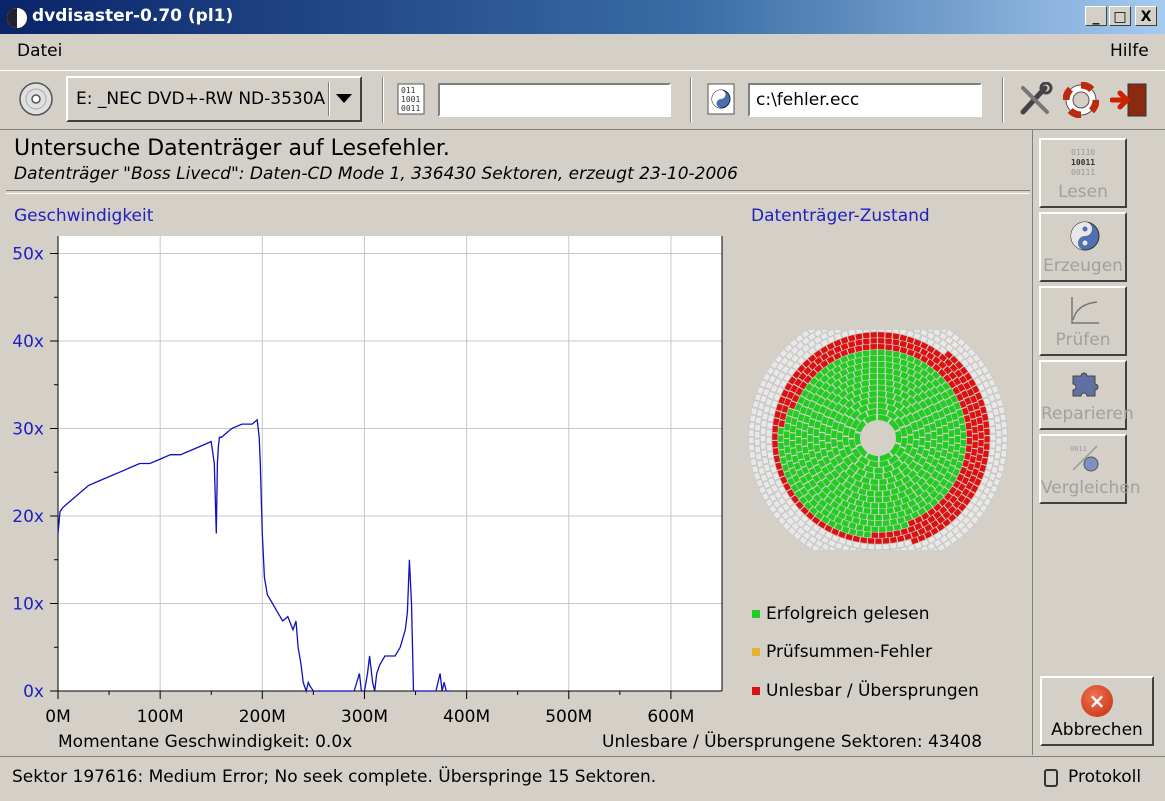 Image resolution: width=1165 pixels, height=801 pixels. I want to click on preferences-tools-icon, so click(1035, 100).